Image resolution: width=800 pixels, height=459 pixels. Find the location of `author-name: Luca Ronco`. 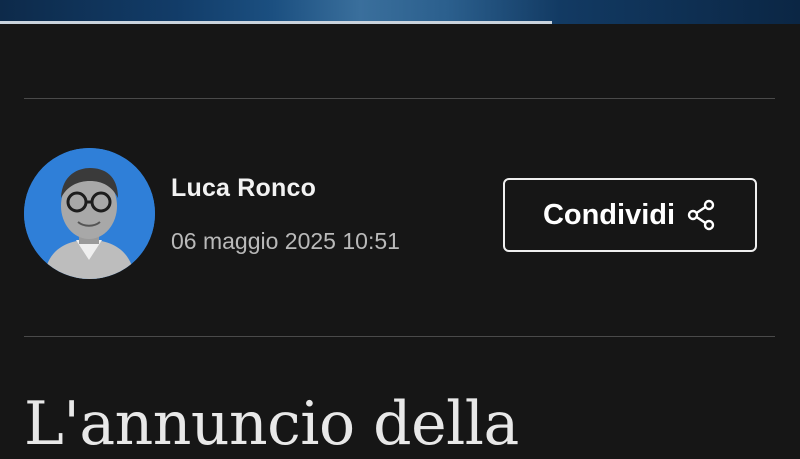

author-name: Luca Ronco is located at coordinates (243, 188).